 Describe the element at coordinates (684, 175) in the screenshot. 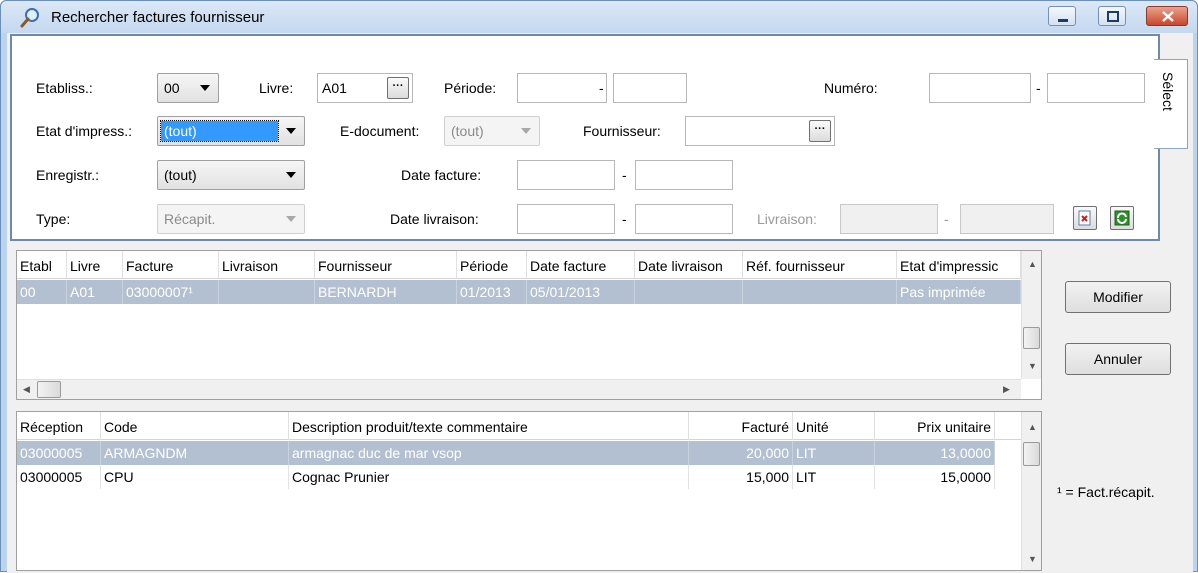

I see `date-facture-to-field` at that location.